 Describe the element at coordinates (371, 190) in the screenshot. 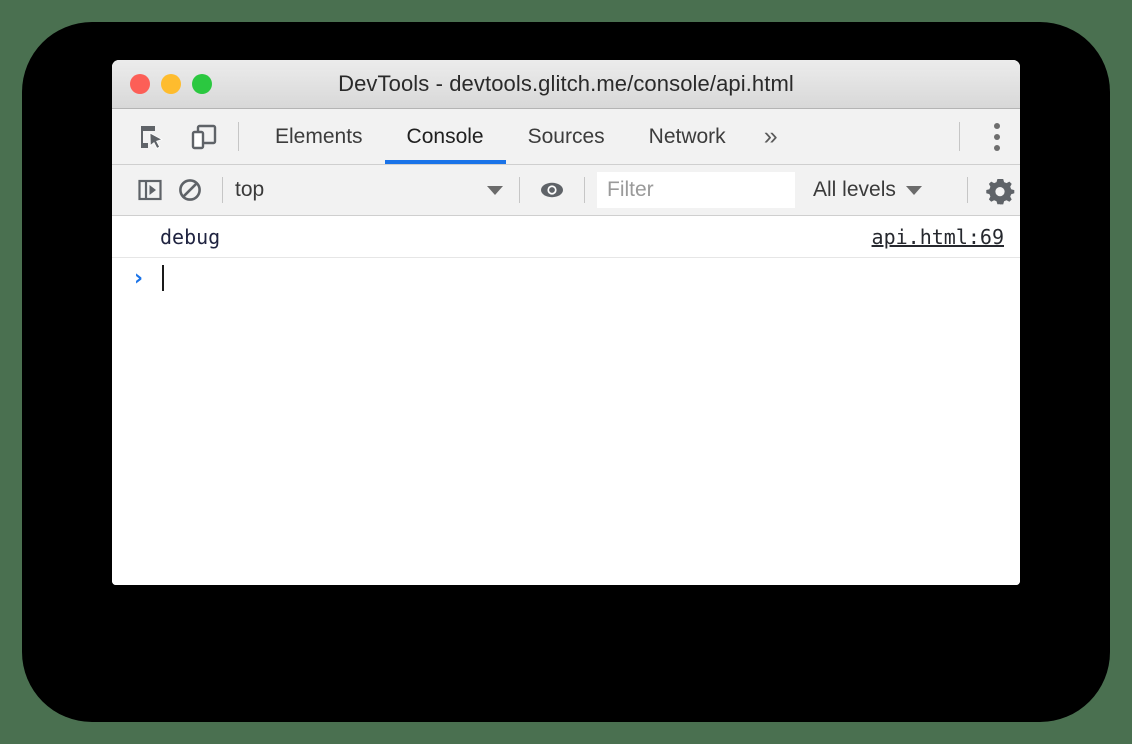

I see `execution-context-selector: top` at that location.